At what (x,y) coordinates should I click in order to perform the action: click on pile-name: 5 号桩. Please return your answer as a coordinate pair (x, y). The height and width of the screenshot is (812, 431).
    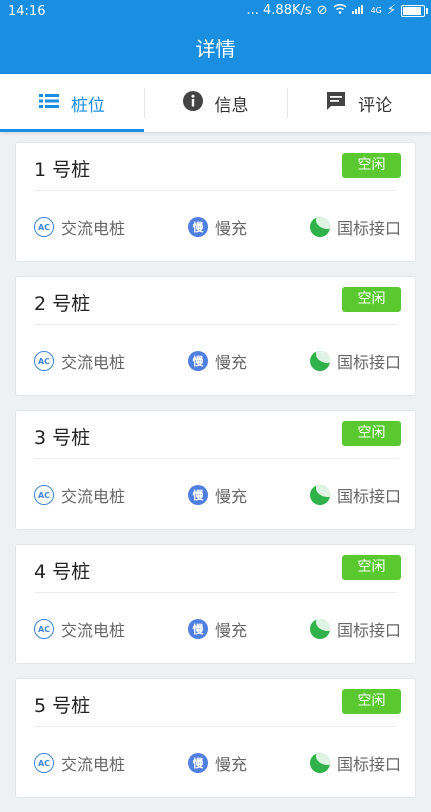
    Looking at the image, I should click on (62, 706).